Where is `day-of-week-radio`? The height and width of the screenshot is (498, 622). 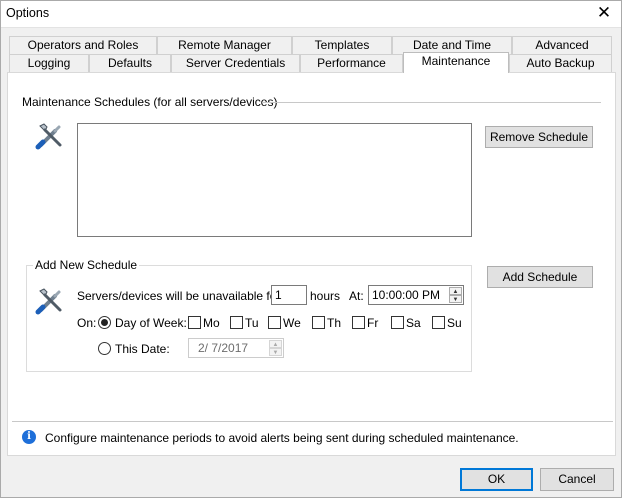 day-of-week-radio is located at coordinates (104, 322).